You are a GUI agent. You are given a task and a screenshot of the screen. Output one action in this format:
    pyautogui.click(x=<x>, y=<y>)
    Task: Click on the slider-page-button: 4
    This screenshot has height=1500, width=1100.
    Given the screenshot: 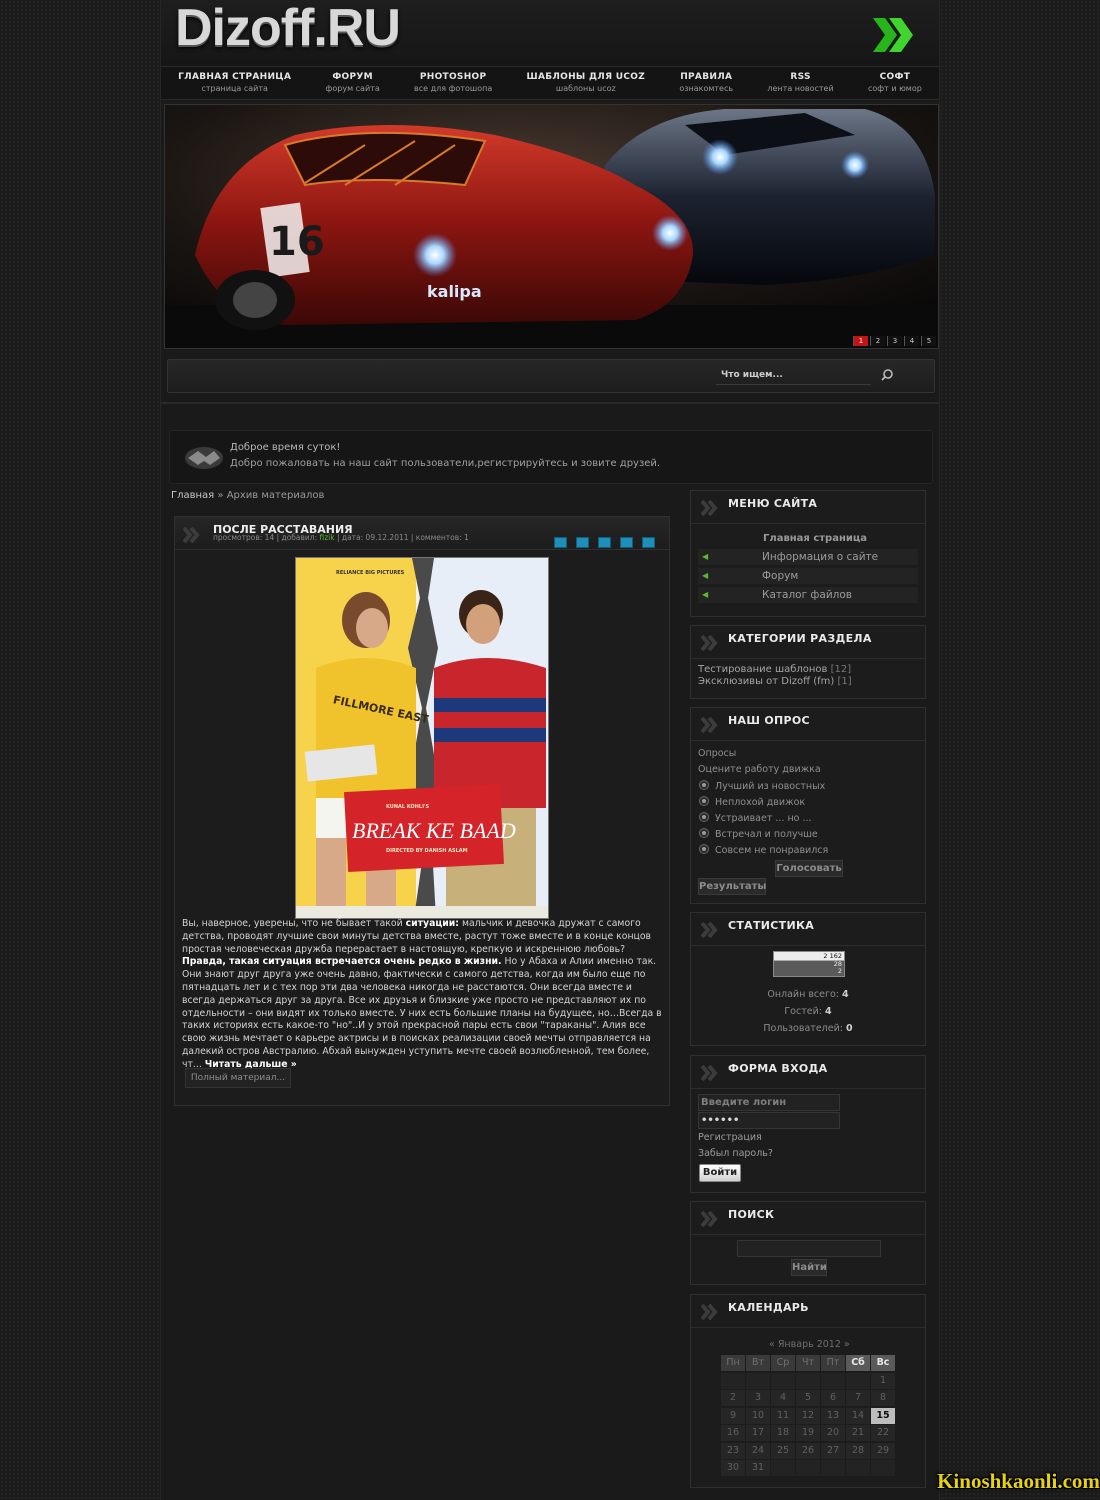 What is the action you would take?
    pyautogui.click(x=911, y=341)
    